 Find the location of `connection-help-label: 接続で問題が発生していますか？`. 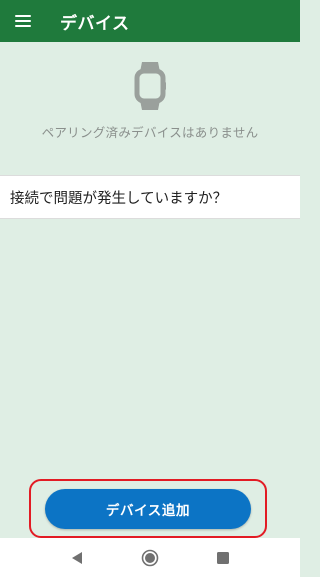

connection-help-label: 接続で問題が発生していますか？ is located at coordinates (119, 198).